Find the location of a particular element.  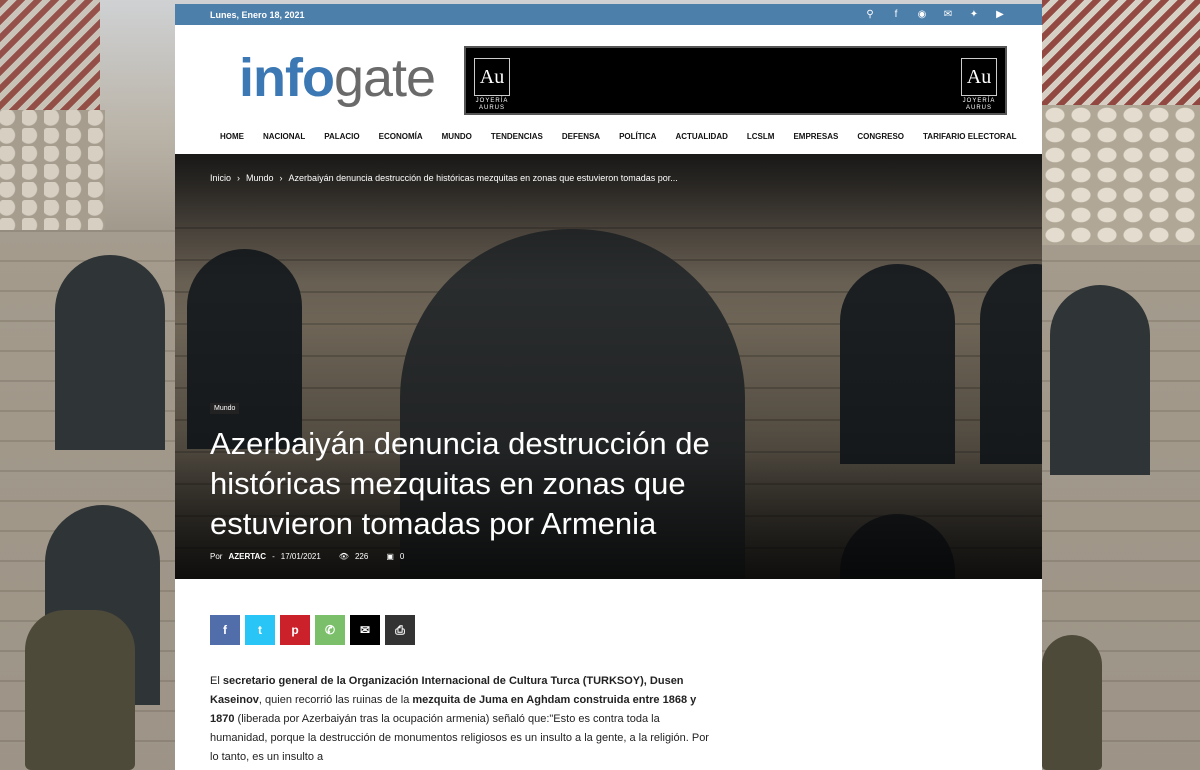

comment-icon: ▣ is located at coordinates (390, 556).